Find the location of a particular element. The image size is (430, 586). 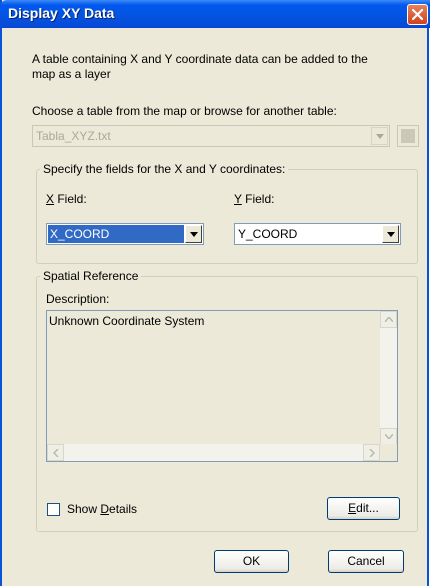

chevron-left-icon is located at coordinates (56, 453).